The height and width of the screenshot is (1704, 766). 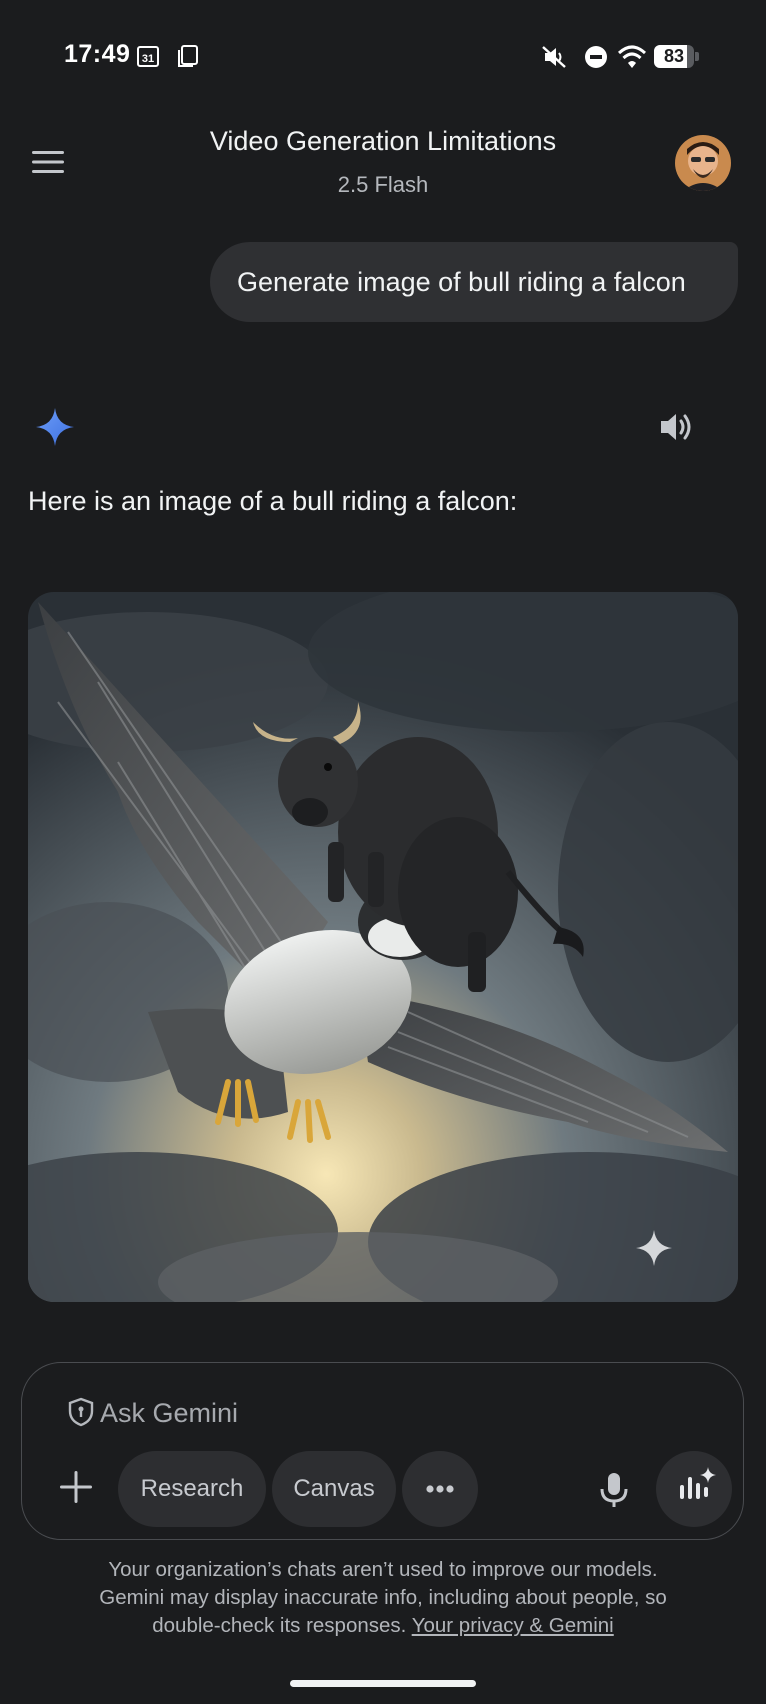 What do you see at coordinates (596, 57) in the screenshot?
I see `do-not-disturb-icon` at bounding box center [596, 57].